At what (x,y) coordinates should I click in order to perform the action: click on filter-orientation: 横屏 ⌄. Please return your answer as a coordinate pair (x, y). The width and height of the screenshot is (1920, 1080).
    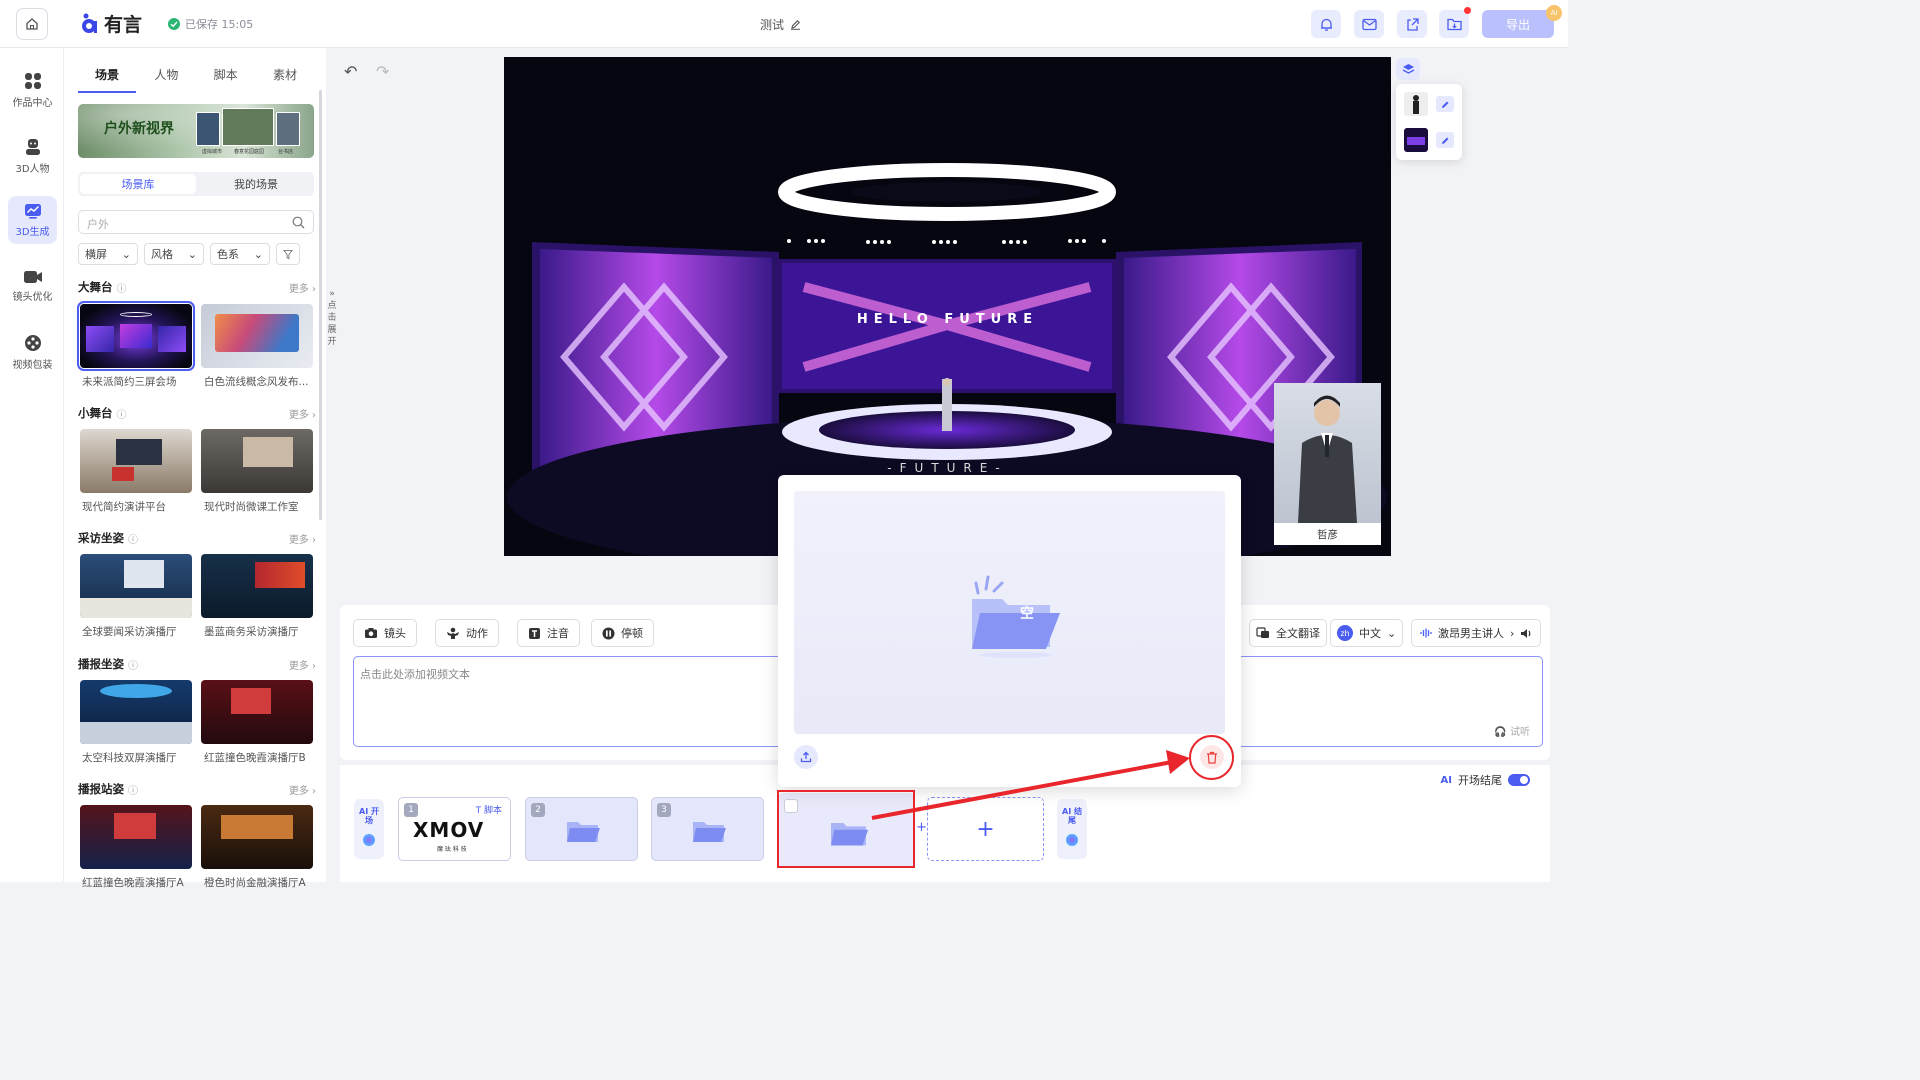
    Looking at the image, I should click on (108, 254).